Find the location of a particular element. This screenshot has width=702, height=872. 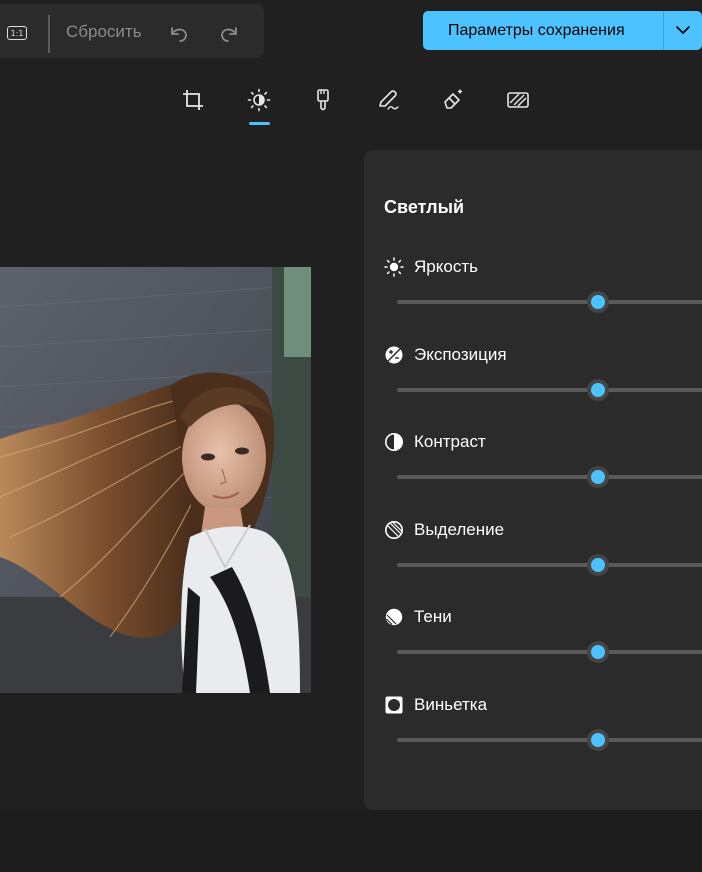

redo-icon is located at coordinates (229, 34).